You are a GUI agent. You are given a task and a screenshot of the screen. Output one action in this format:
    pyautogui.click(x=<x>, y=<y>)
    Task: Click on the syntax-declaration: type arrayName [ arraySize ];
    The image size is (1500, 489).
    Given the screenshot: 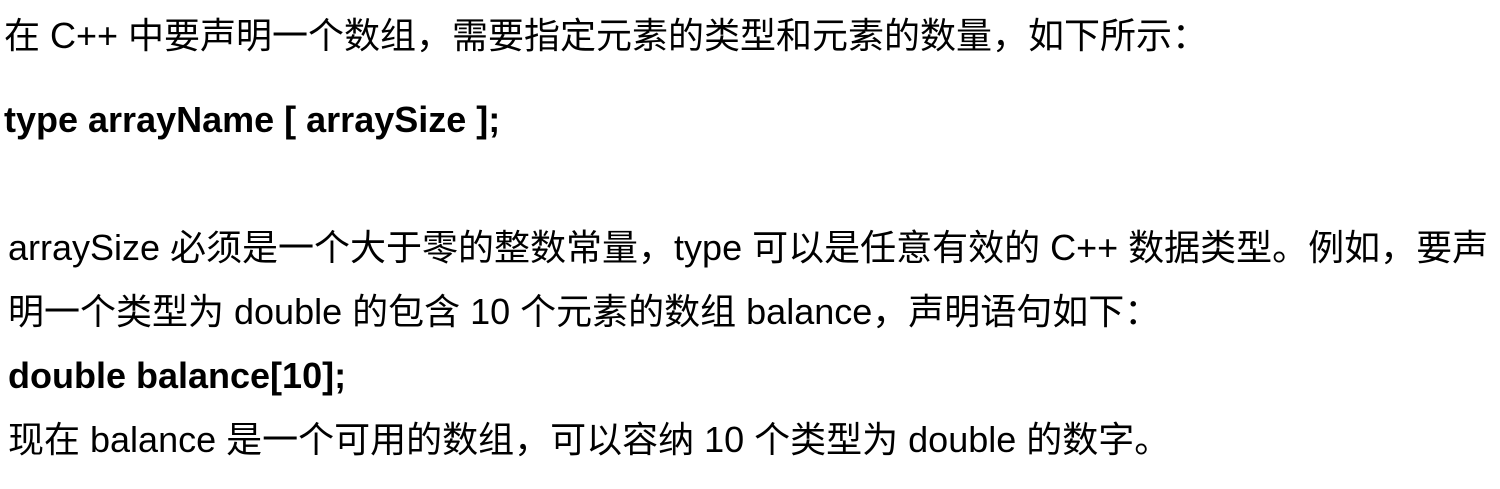 What is the action you would take?
    pyautogui.click(x=252, y=119)
    